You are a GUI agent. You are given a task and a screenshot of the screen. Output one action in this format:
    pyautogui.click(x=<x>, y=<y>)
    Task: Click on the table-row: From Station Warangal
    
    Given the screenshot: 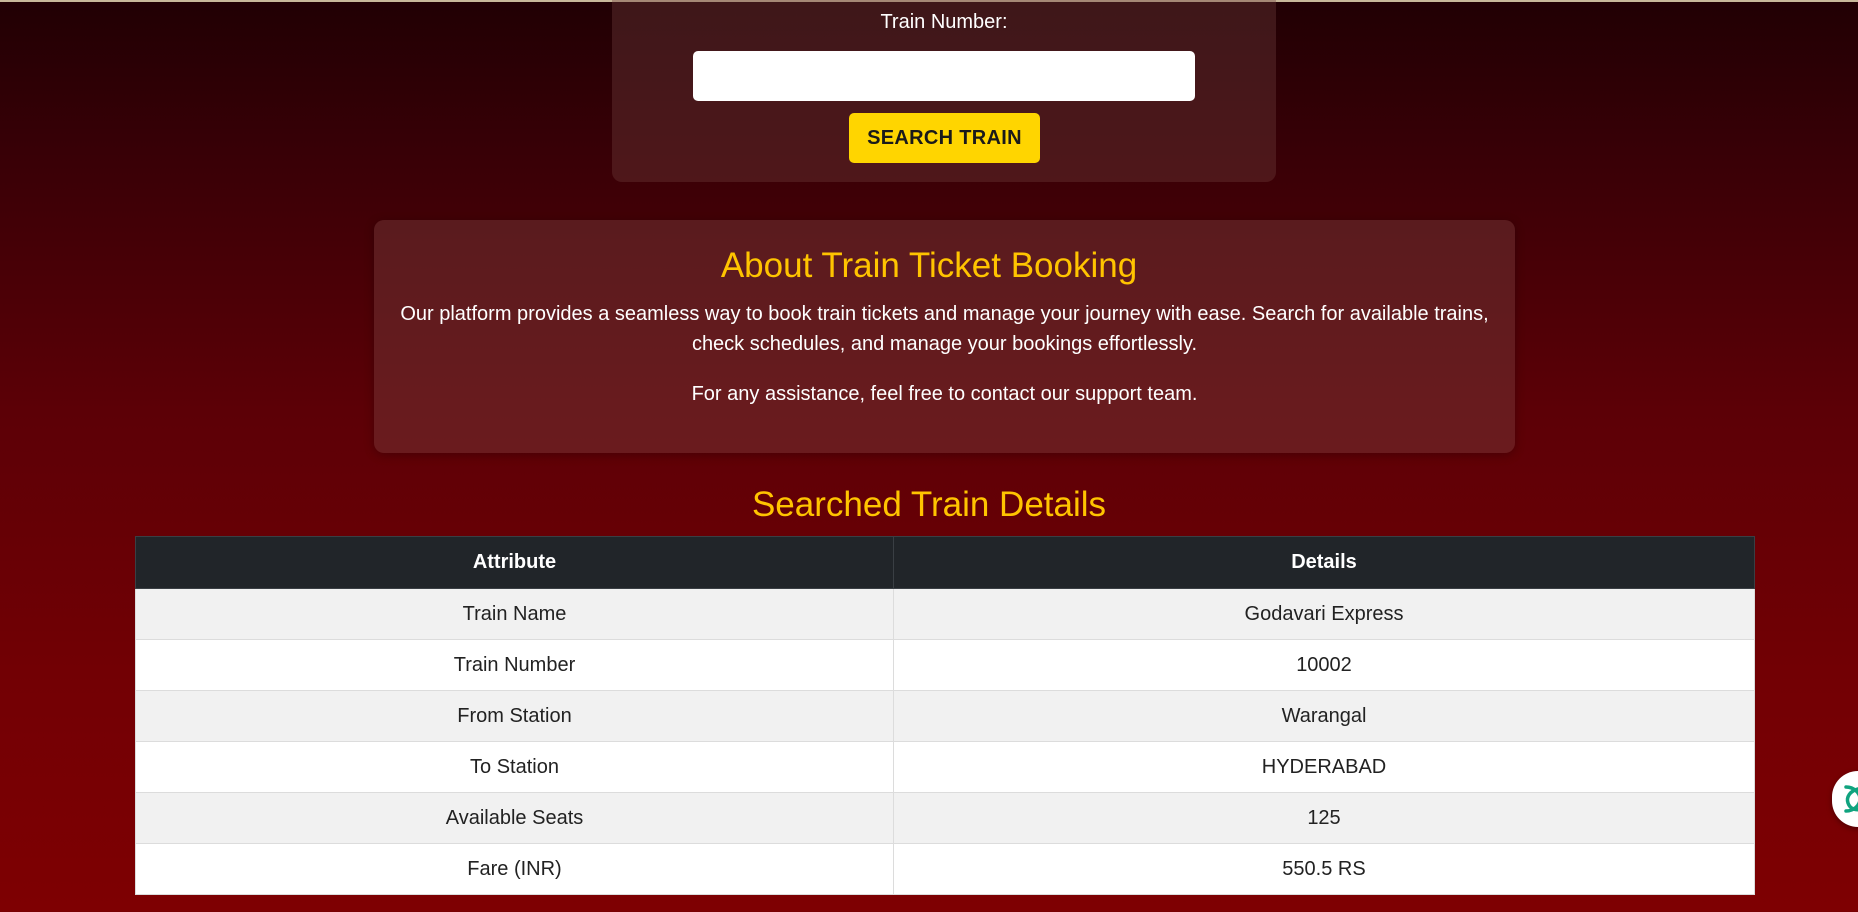 What is the action you would take?
    pyautogui.click(x=945, y=716)
    